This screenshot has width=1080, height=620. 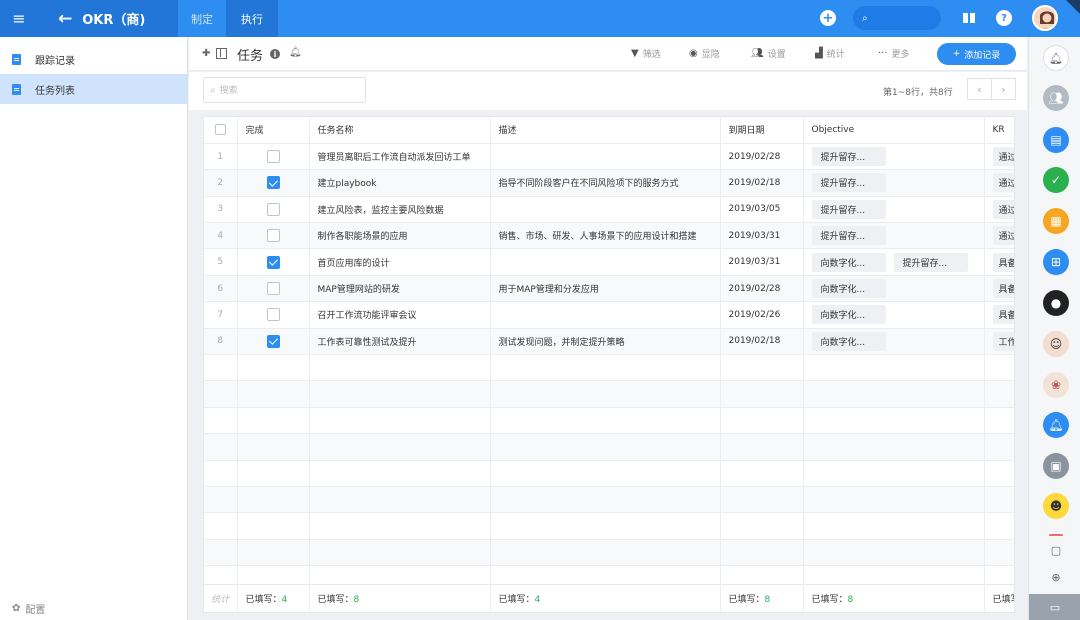 What do you see at coordinates (19, 18) in the screenshot?
I see `menu-icon: ≡` at bounding box center [19, 18].